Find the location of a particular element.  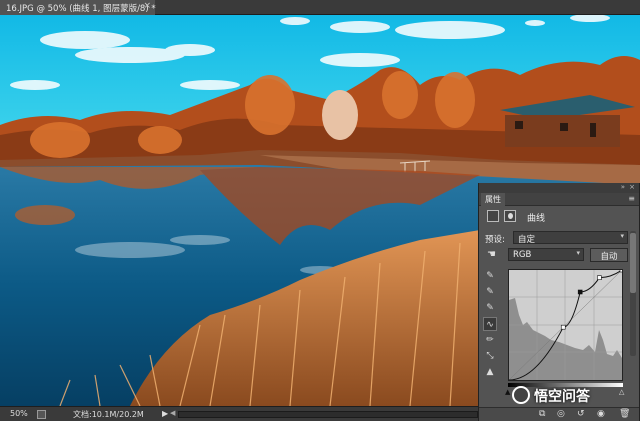

layer-mask-icon is located at coordinates (510, 216).